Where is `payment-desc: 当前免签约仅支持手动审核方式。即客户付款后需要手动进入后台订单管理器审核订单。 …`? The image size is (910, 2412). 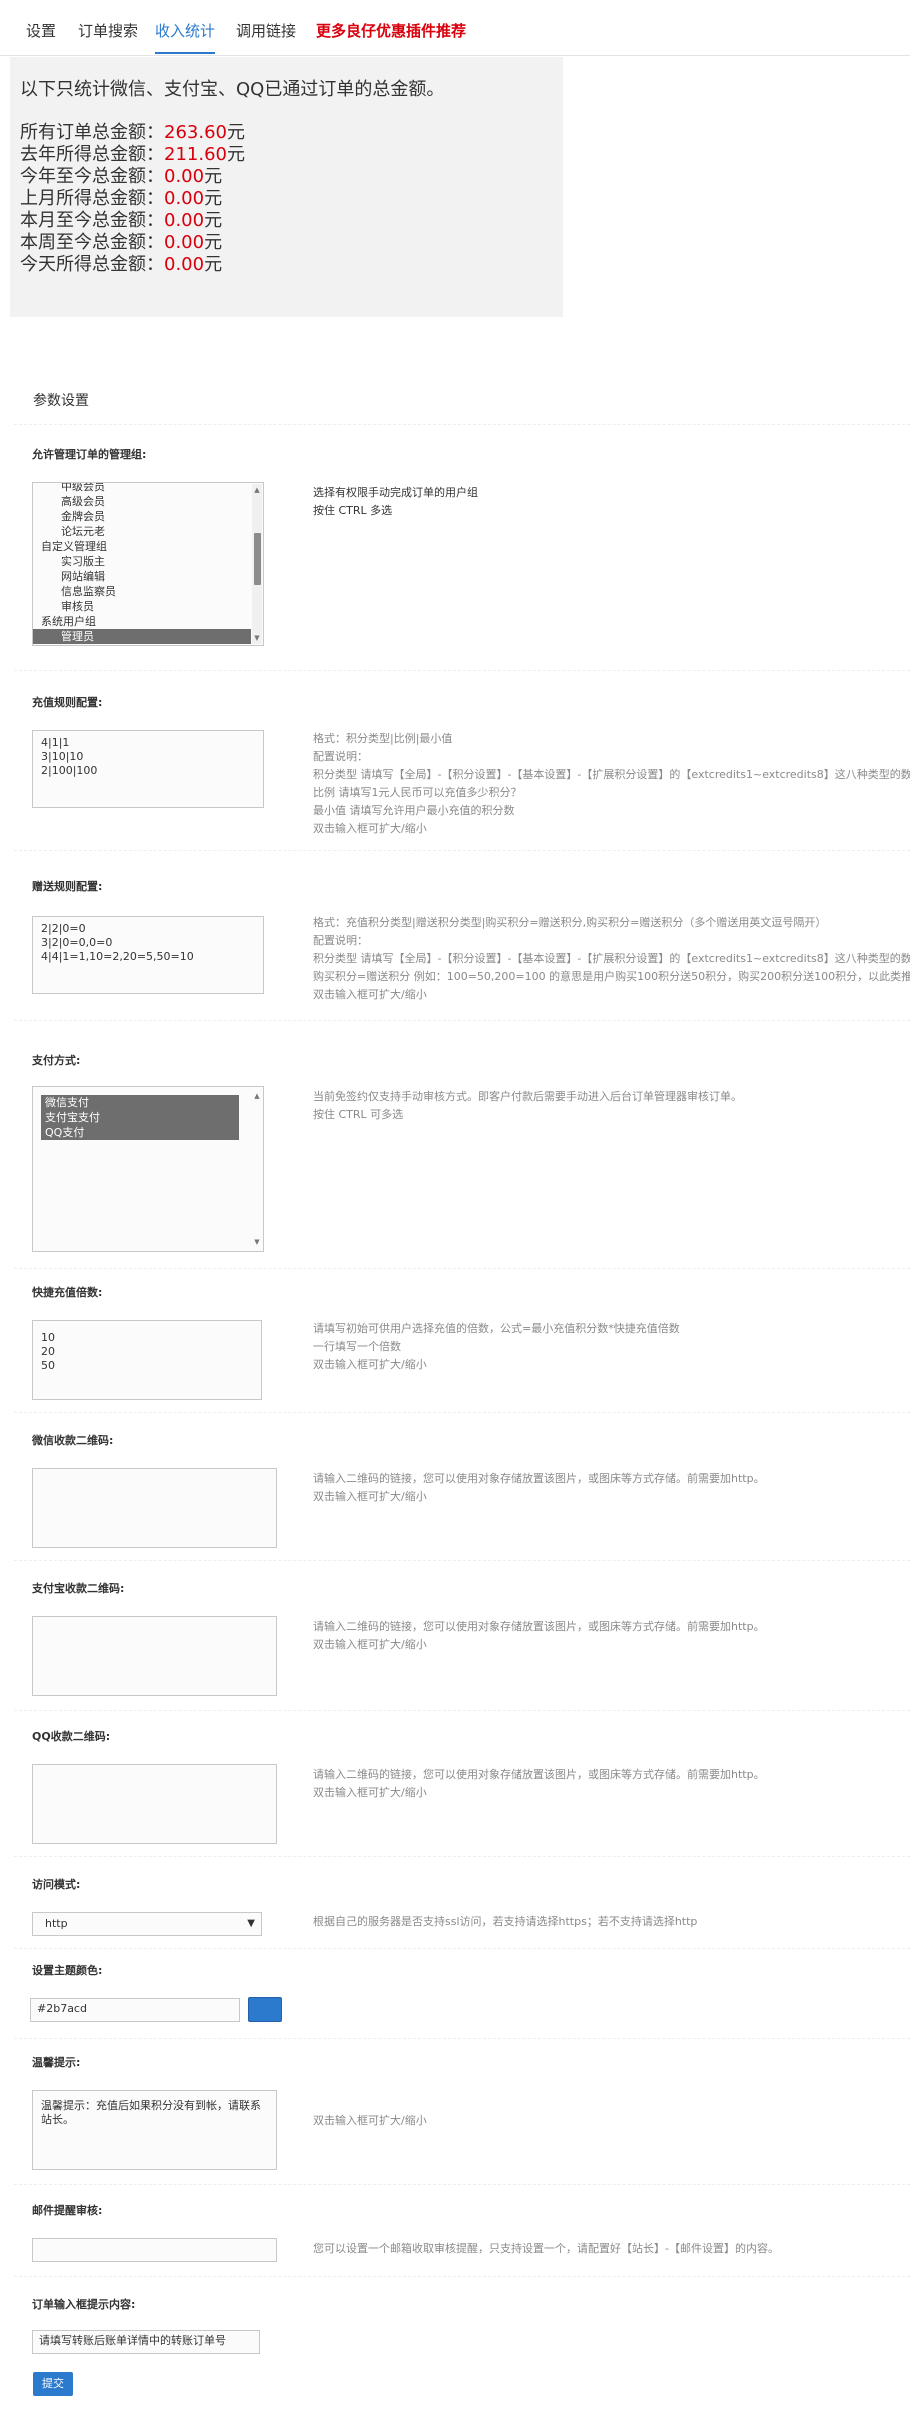
payment-desc: 当前免签约仅支持手动审核方式。即客户付款后需要手动进入后台订单管理器审核订单。 … is located at coordinates (527, 1105).